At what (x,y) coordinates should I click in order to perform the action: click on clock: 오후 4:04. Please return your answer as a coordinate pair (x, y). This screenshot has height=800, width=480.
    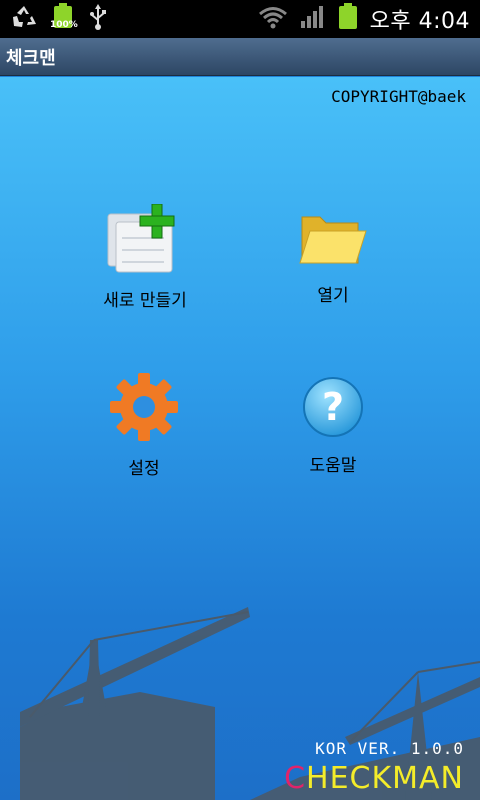
    Looking at the image, I should click on (419, 21).